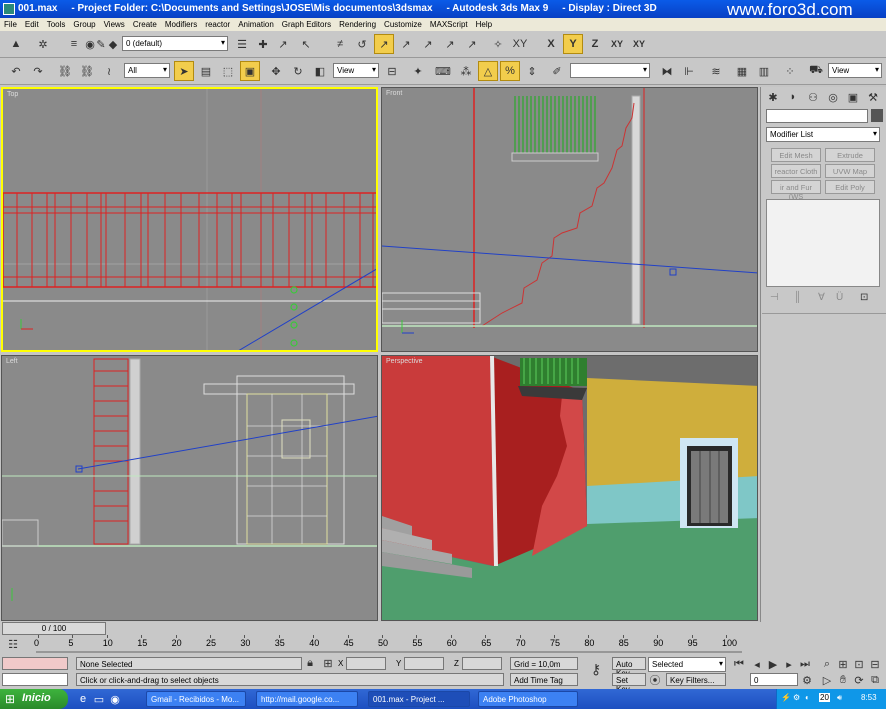 The height and width of the screenshot is (709, 886). What do you see at coordinates (873, 97) in the screenshot?
I see `utilities-tab-icon: ⚒` at bounding box center [873, 97].